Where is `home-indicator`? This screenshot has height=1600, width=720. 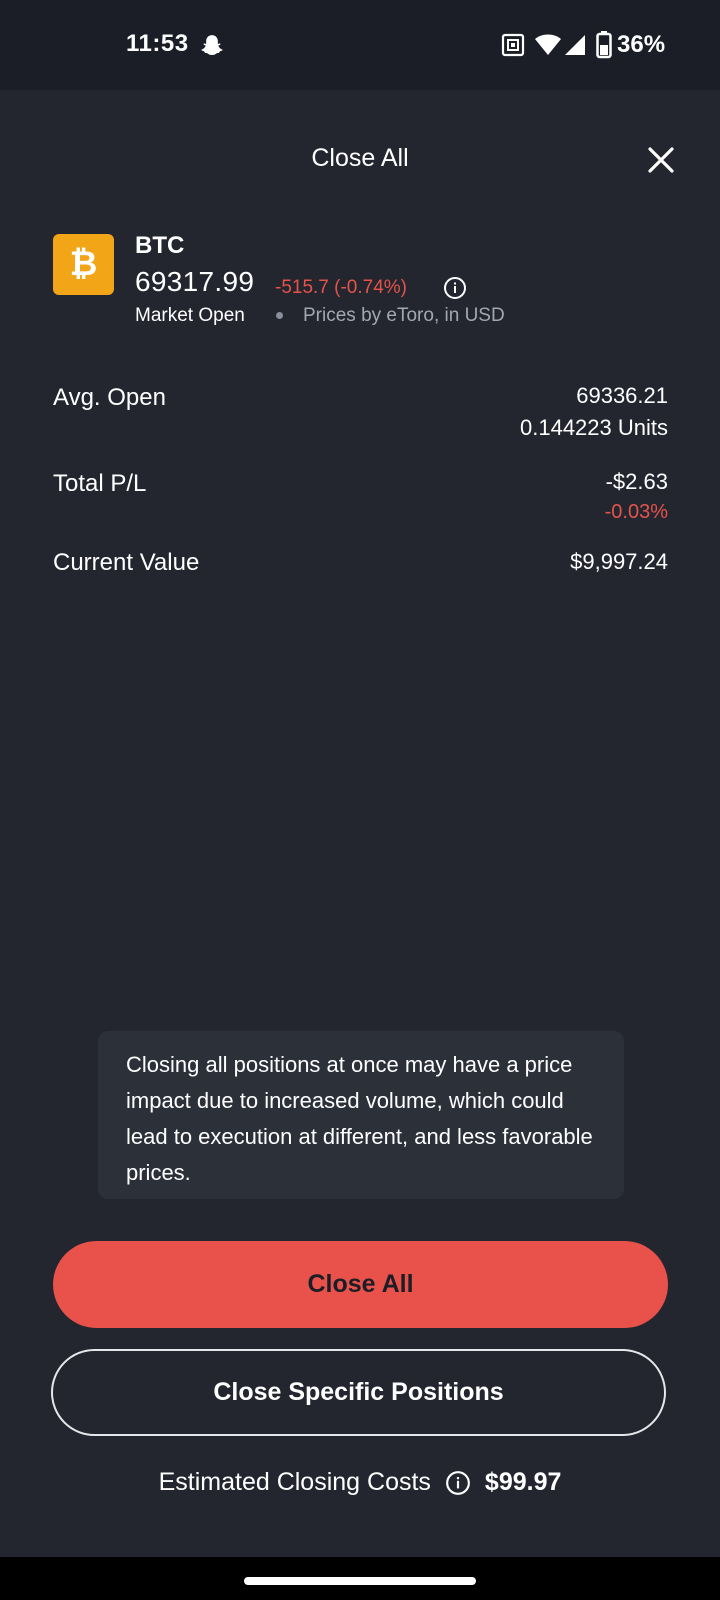 home-indicator is located at coordinates (360, 1581).